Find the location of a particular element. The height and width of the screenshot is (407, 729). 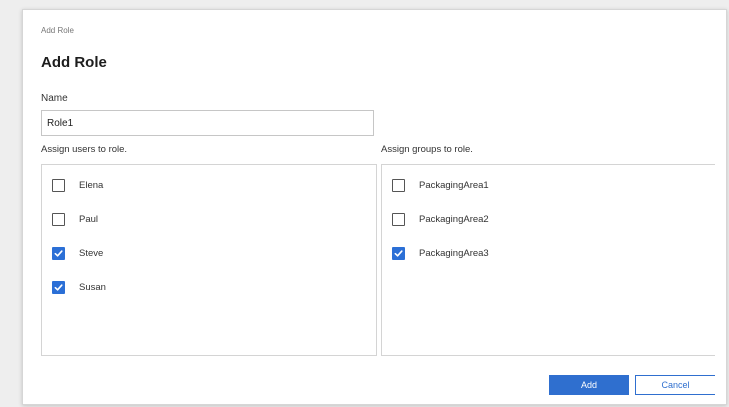

list-item-user: Elena is located at coordinates (77, 185).